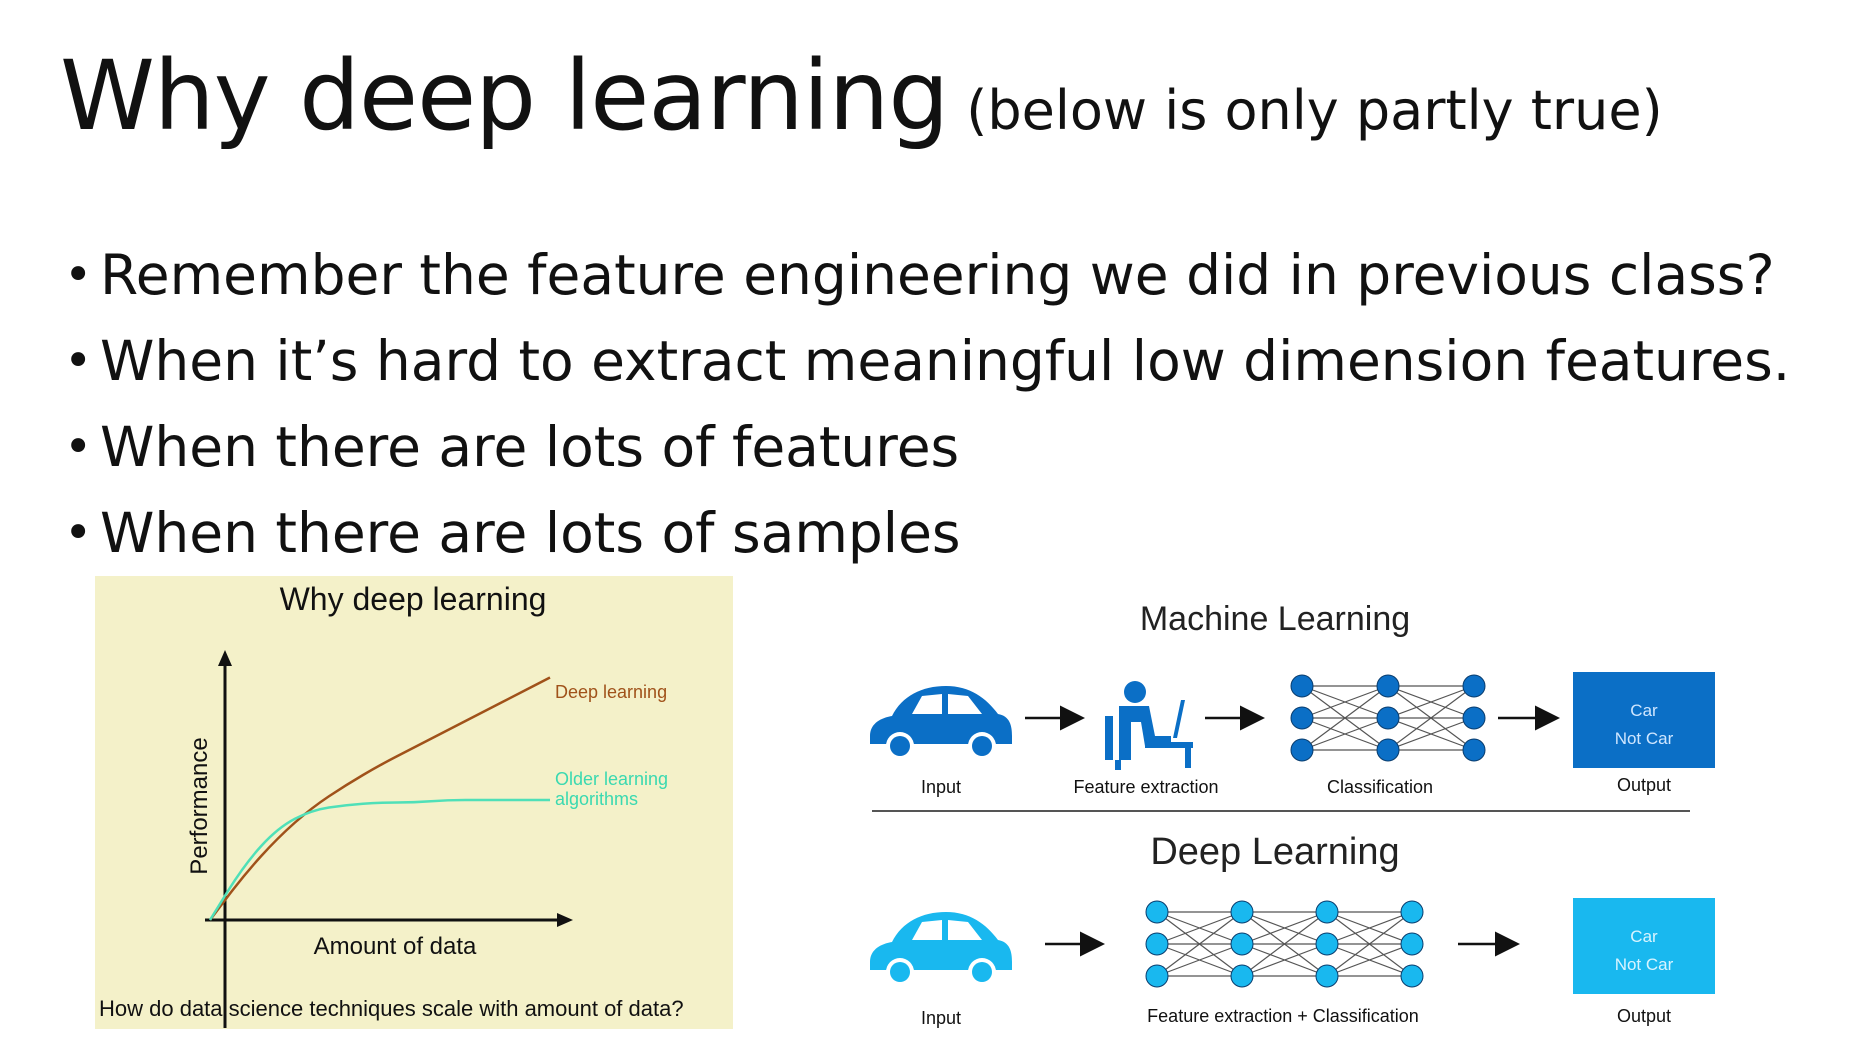 This screenshot has width=1853, height=1049. I want to click on series-label-deep: Deep learning, so click(611, 692).